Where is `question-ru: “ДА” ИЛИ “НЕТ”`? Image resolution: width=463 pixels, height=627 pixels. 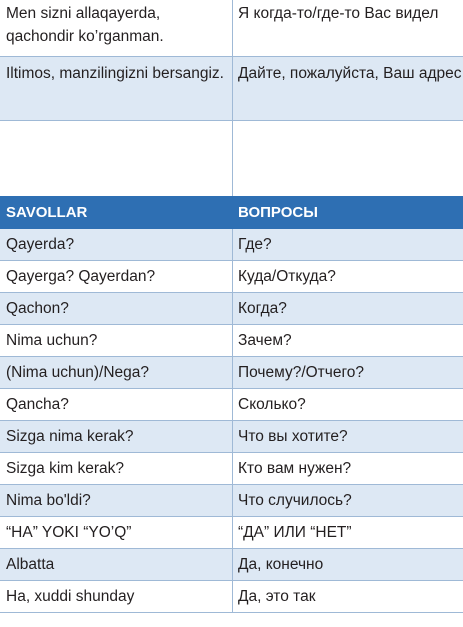 question-ru: “ДА” ИЛИ “НЕТ” is located at coordinates (295, 532).